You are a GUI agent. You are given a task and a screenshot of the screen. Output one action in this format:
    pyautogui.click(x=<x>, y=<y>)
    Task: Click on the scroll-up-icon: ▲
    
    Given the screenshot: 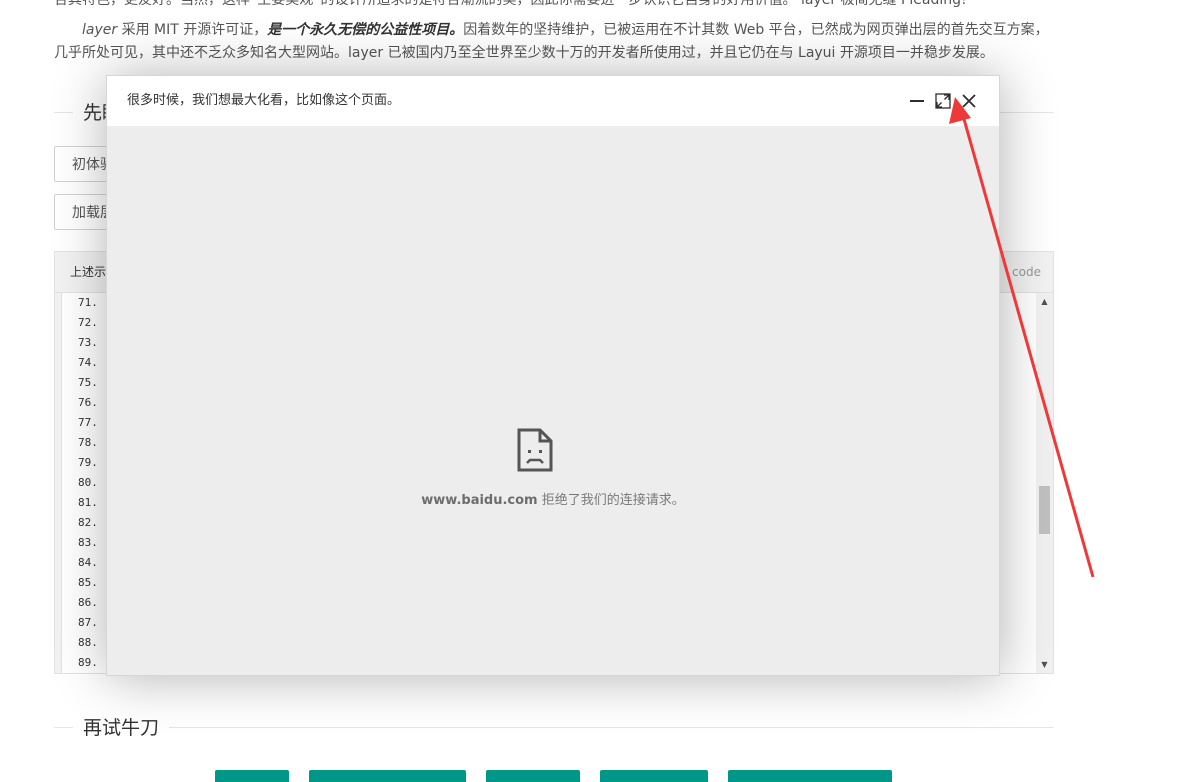 What is the action you would take?
    pyautogui.click(x=1044, y=301)
    